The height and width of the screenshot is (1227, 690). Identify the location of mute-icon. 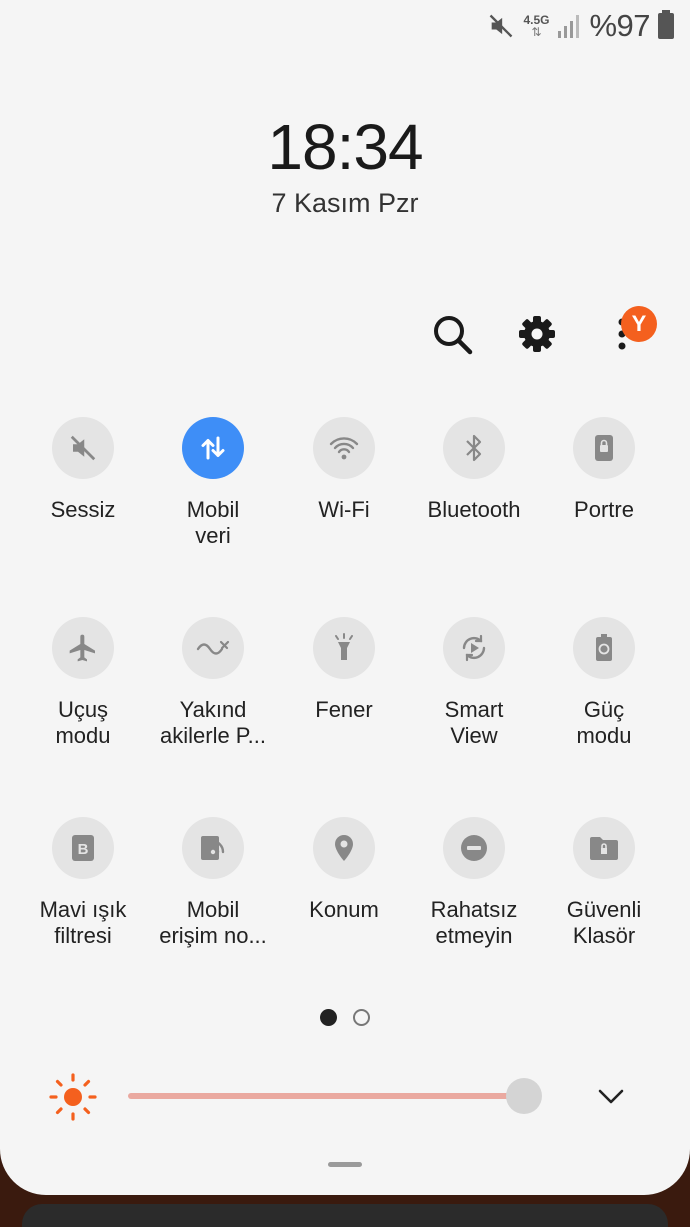
(83, 448).